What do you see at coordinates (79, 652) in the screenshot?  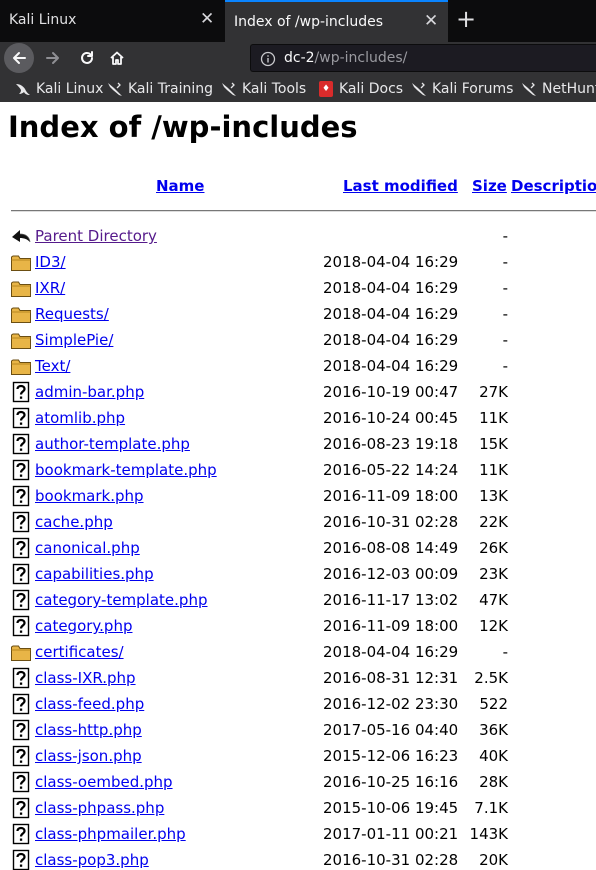 I see `file-link: certificates/` at bounding box center [79, 652].